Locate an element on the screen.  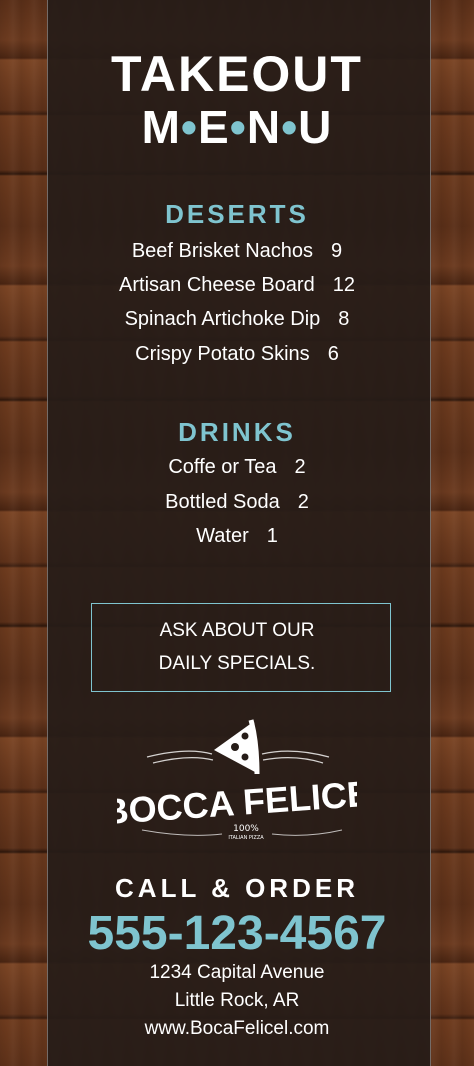
menu-item: Water 1 is located at coordinates (237, 536).